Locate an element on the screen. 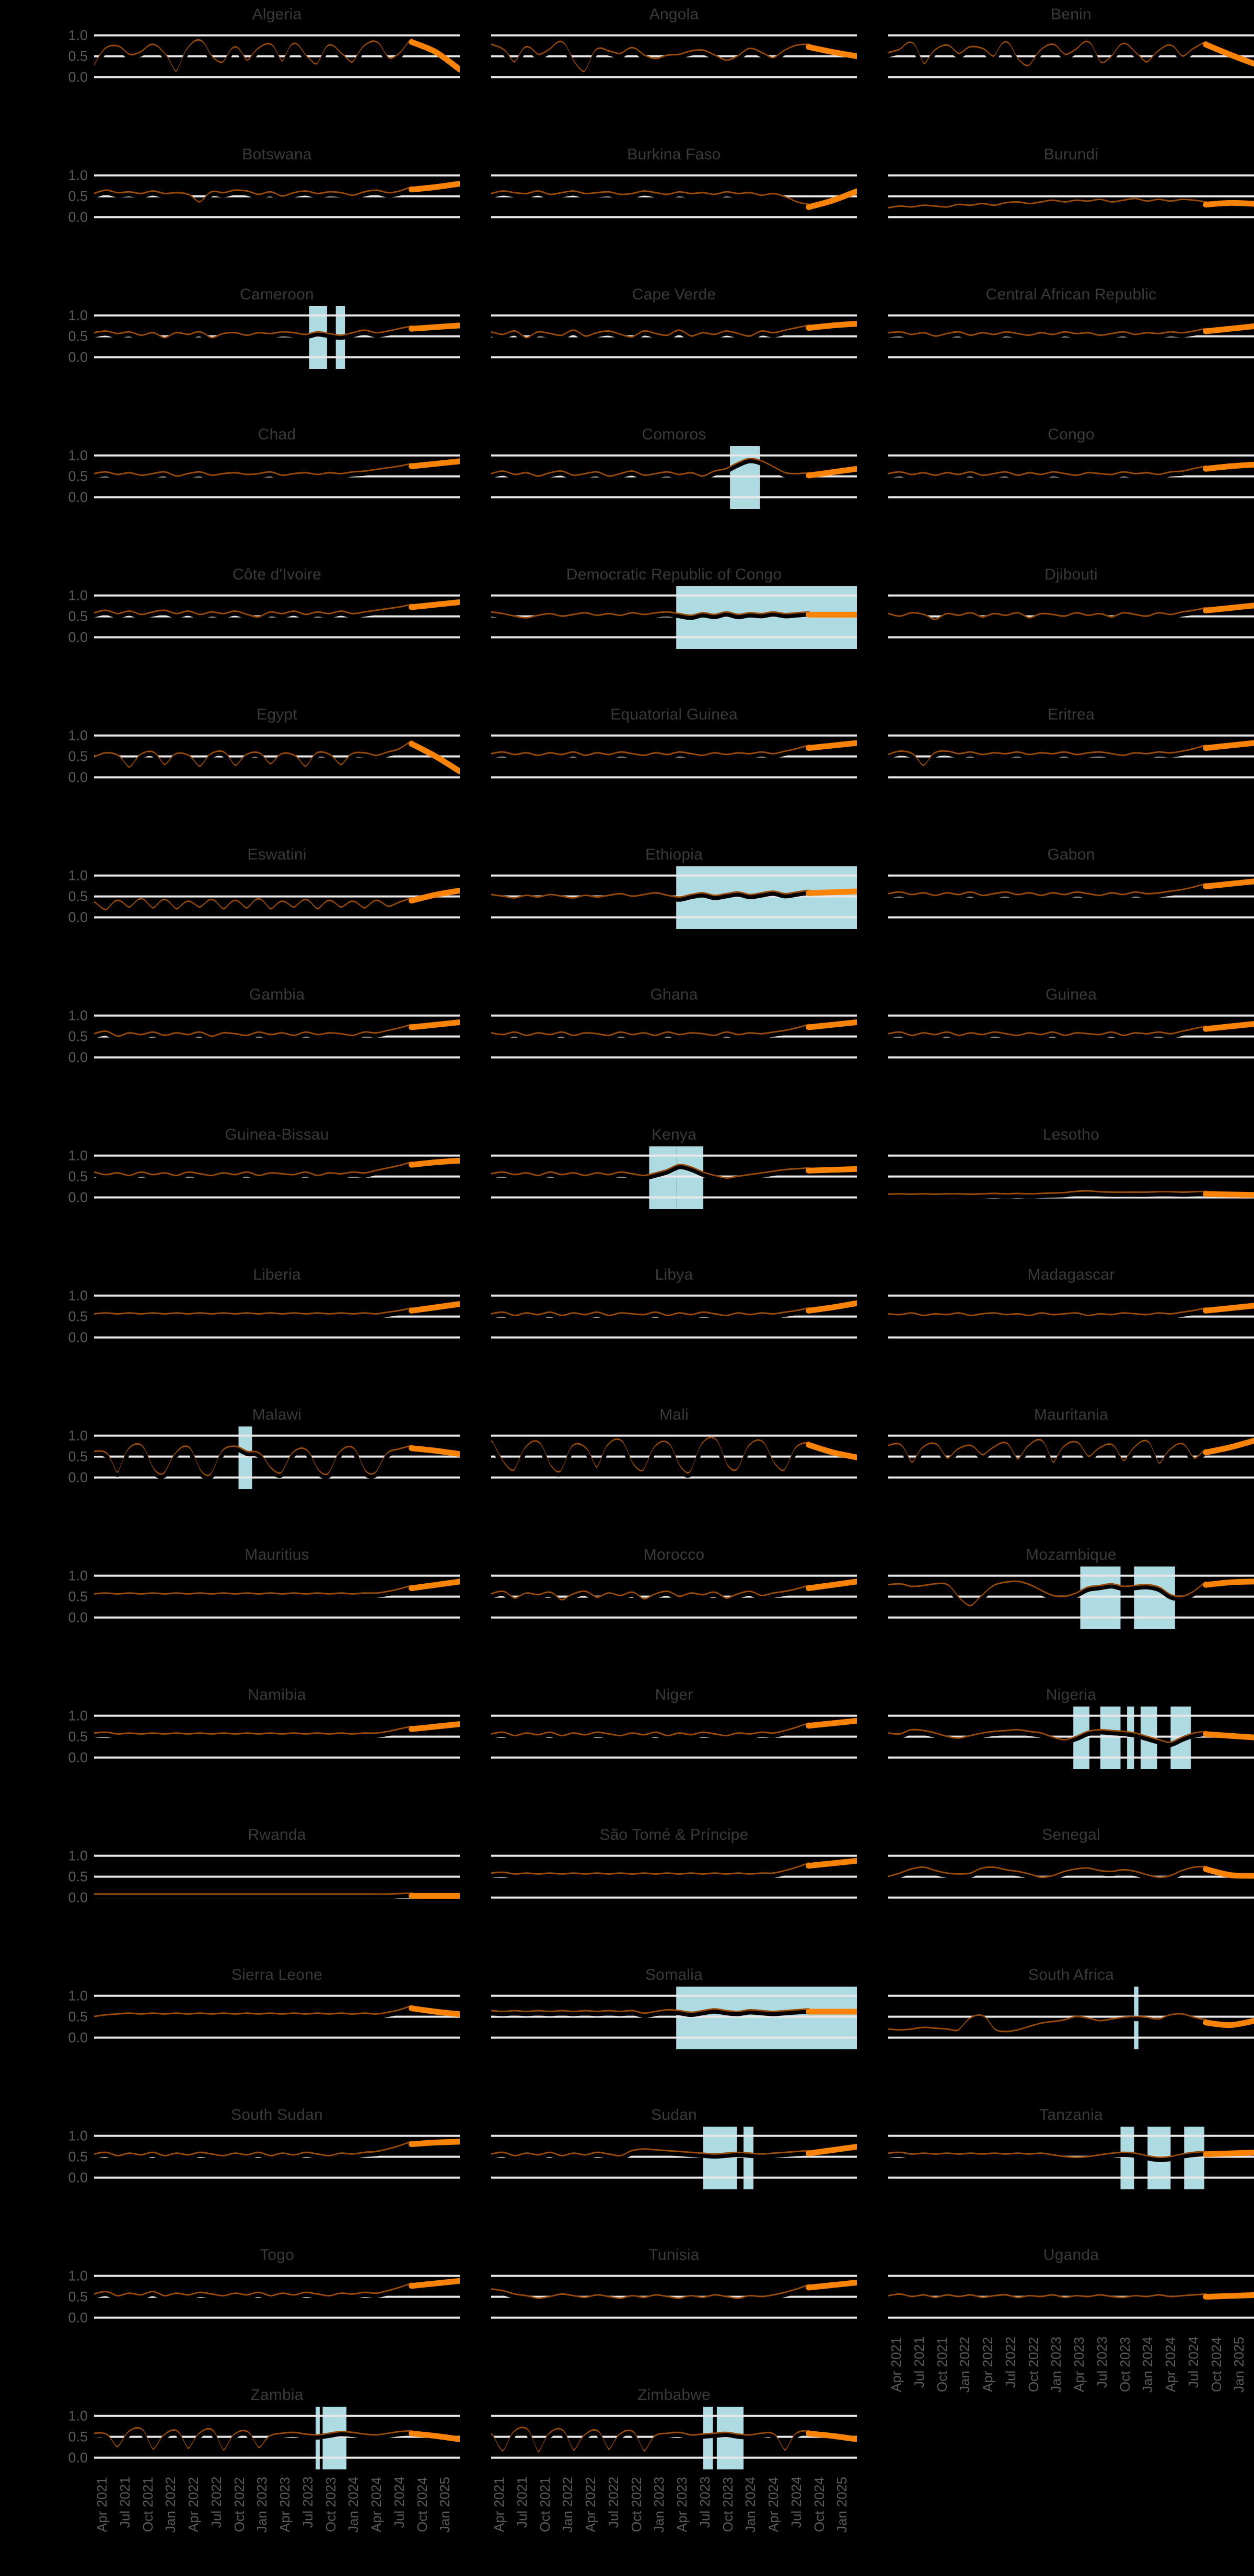  facet-panel: Angola is located at coordinates (674, 49).